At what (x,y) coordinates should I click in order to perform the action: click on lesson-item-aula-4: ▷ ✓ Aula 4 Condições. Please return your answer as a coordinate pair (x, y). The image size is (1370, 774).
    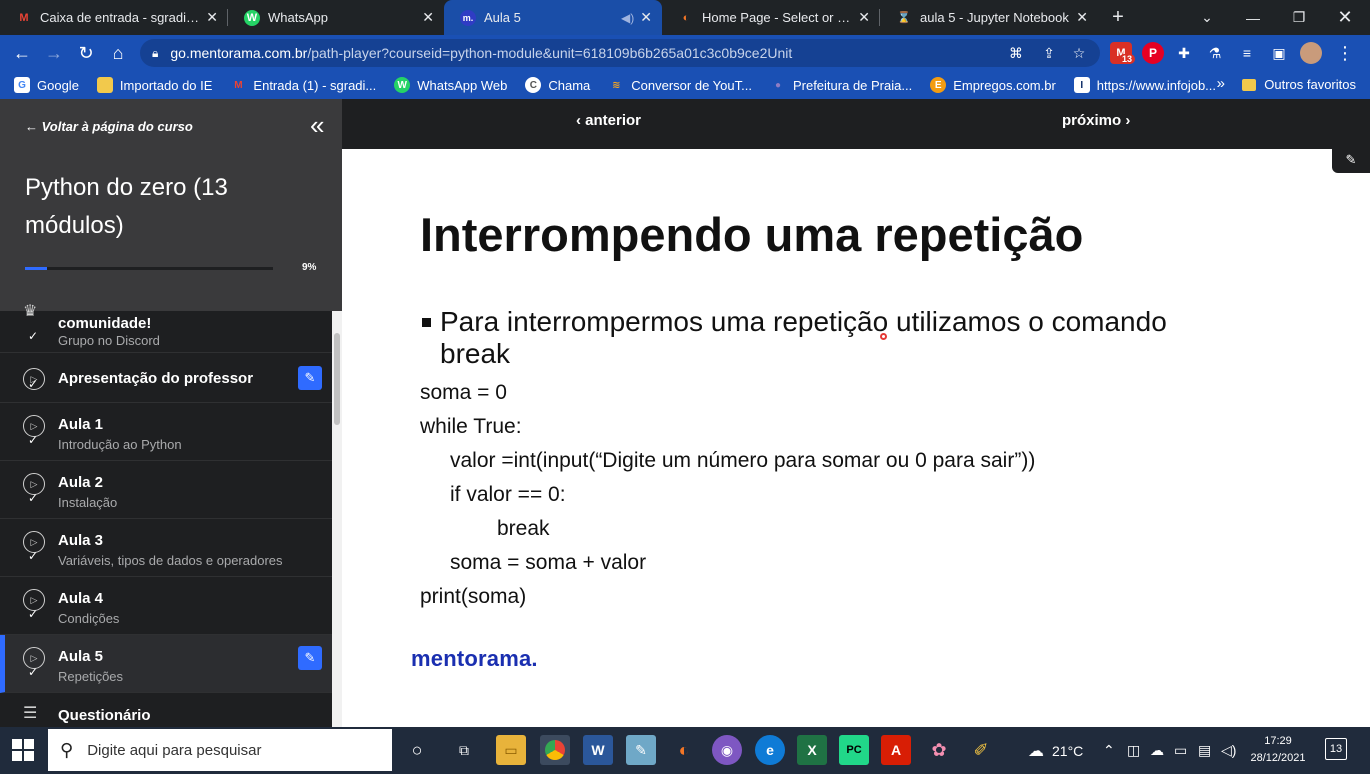
    Looking at the image, I should click on (166, 606).